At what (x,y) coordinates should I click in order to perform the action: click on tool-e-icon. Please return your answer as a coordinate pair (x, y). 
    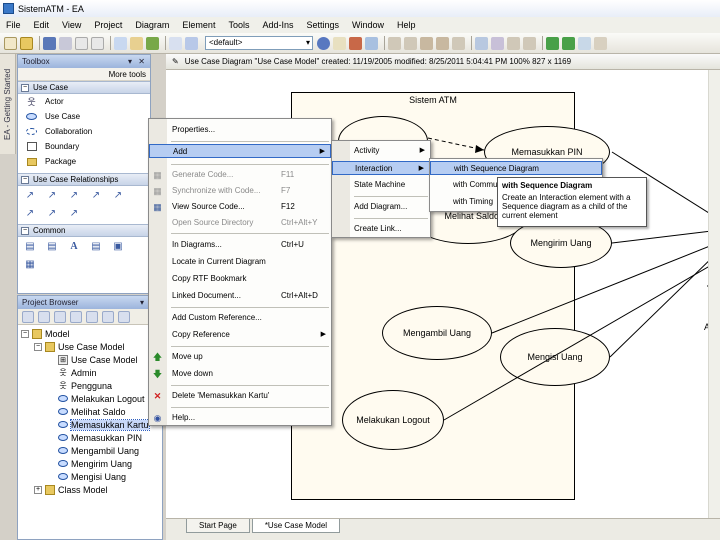
    Looking at the image, I should click on (458, 43).